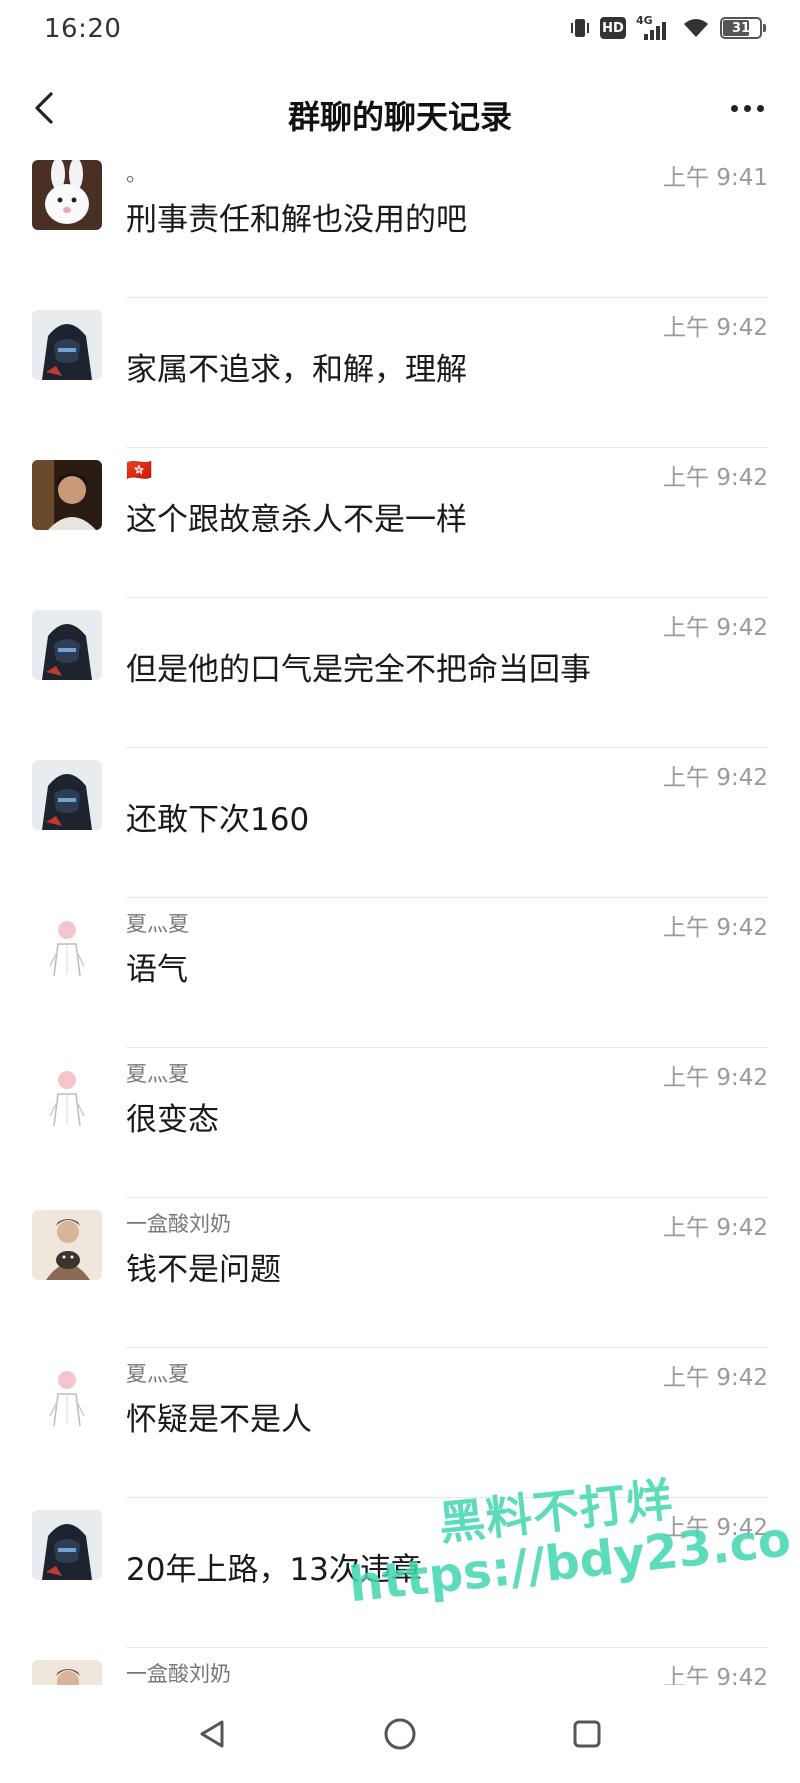 This screenshot has height=1783, width=800. I want to click on message-text: 还敢下次160, so click(217, 816).